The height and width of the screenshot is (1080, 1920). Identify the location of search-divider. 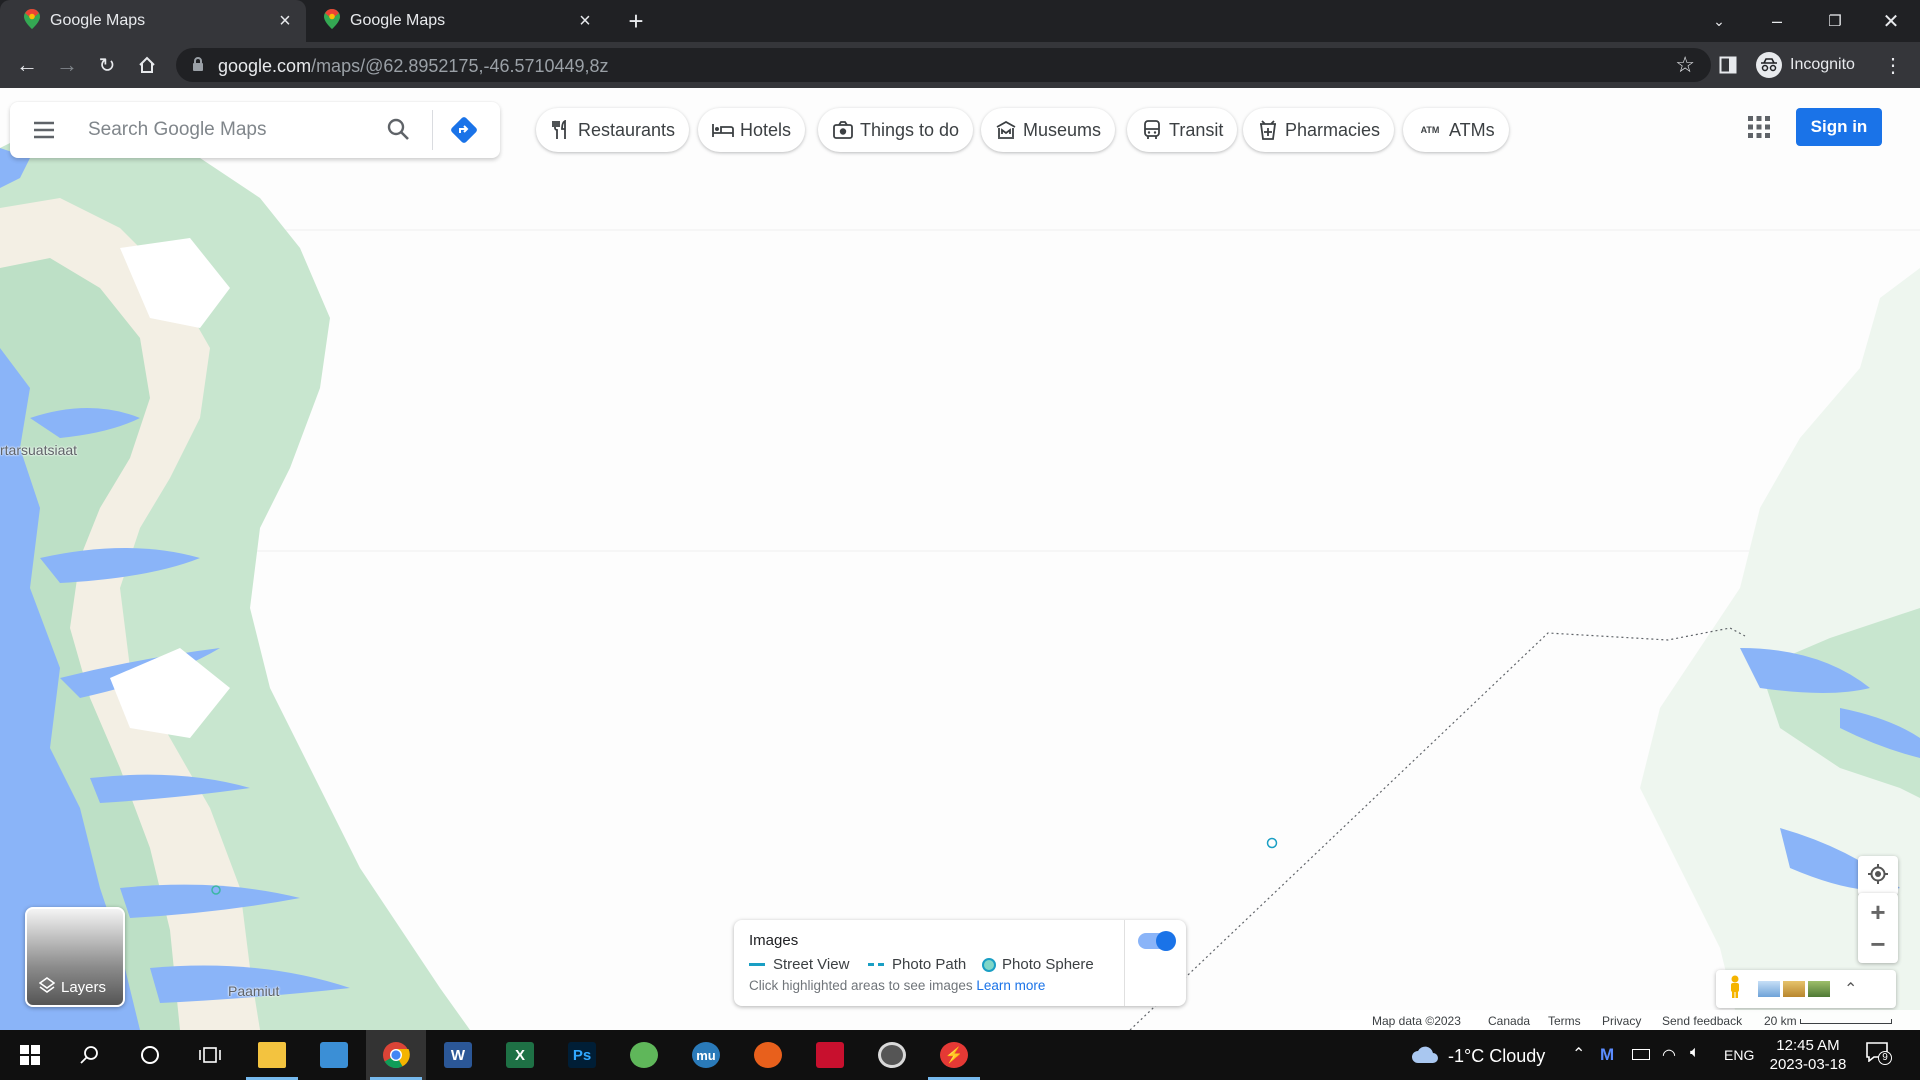
(432, 130).